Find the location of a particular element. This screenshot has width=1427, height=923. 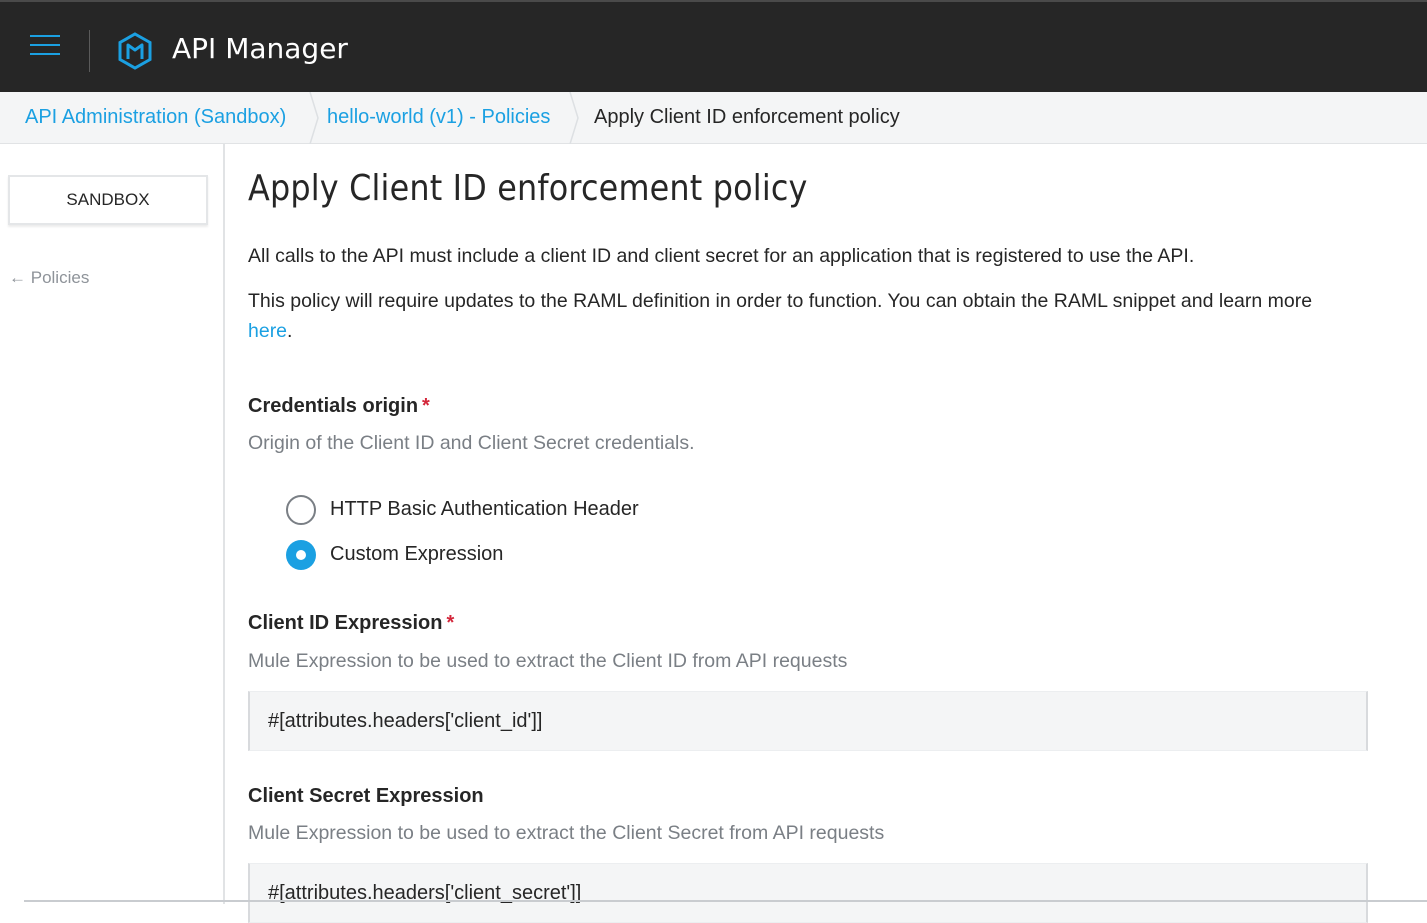

client-id-expression-label-text: Client ID Expression is located at coordinates (345, 623).